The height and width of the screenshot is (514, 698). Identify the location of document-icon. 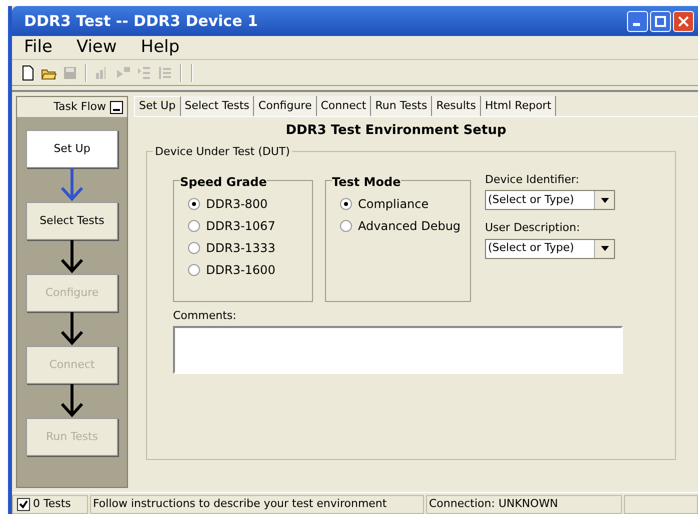
(28, 72).